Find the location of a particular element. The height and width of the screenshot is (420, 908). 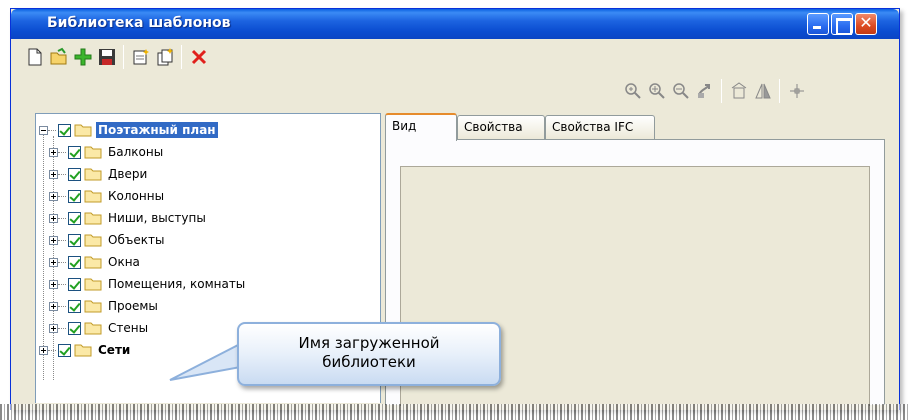

new-template-icon is located at coordinates (141, 57).